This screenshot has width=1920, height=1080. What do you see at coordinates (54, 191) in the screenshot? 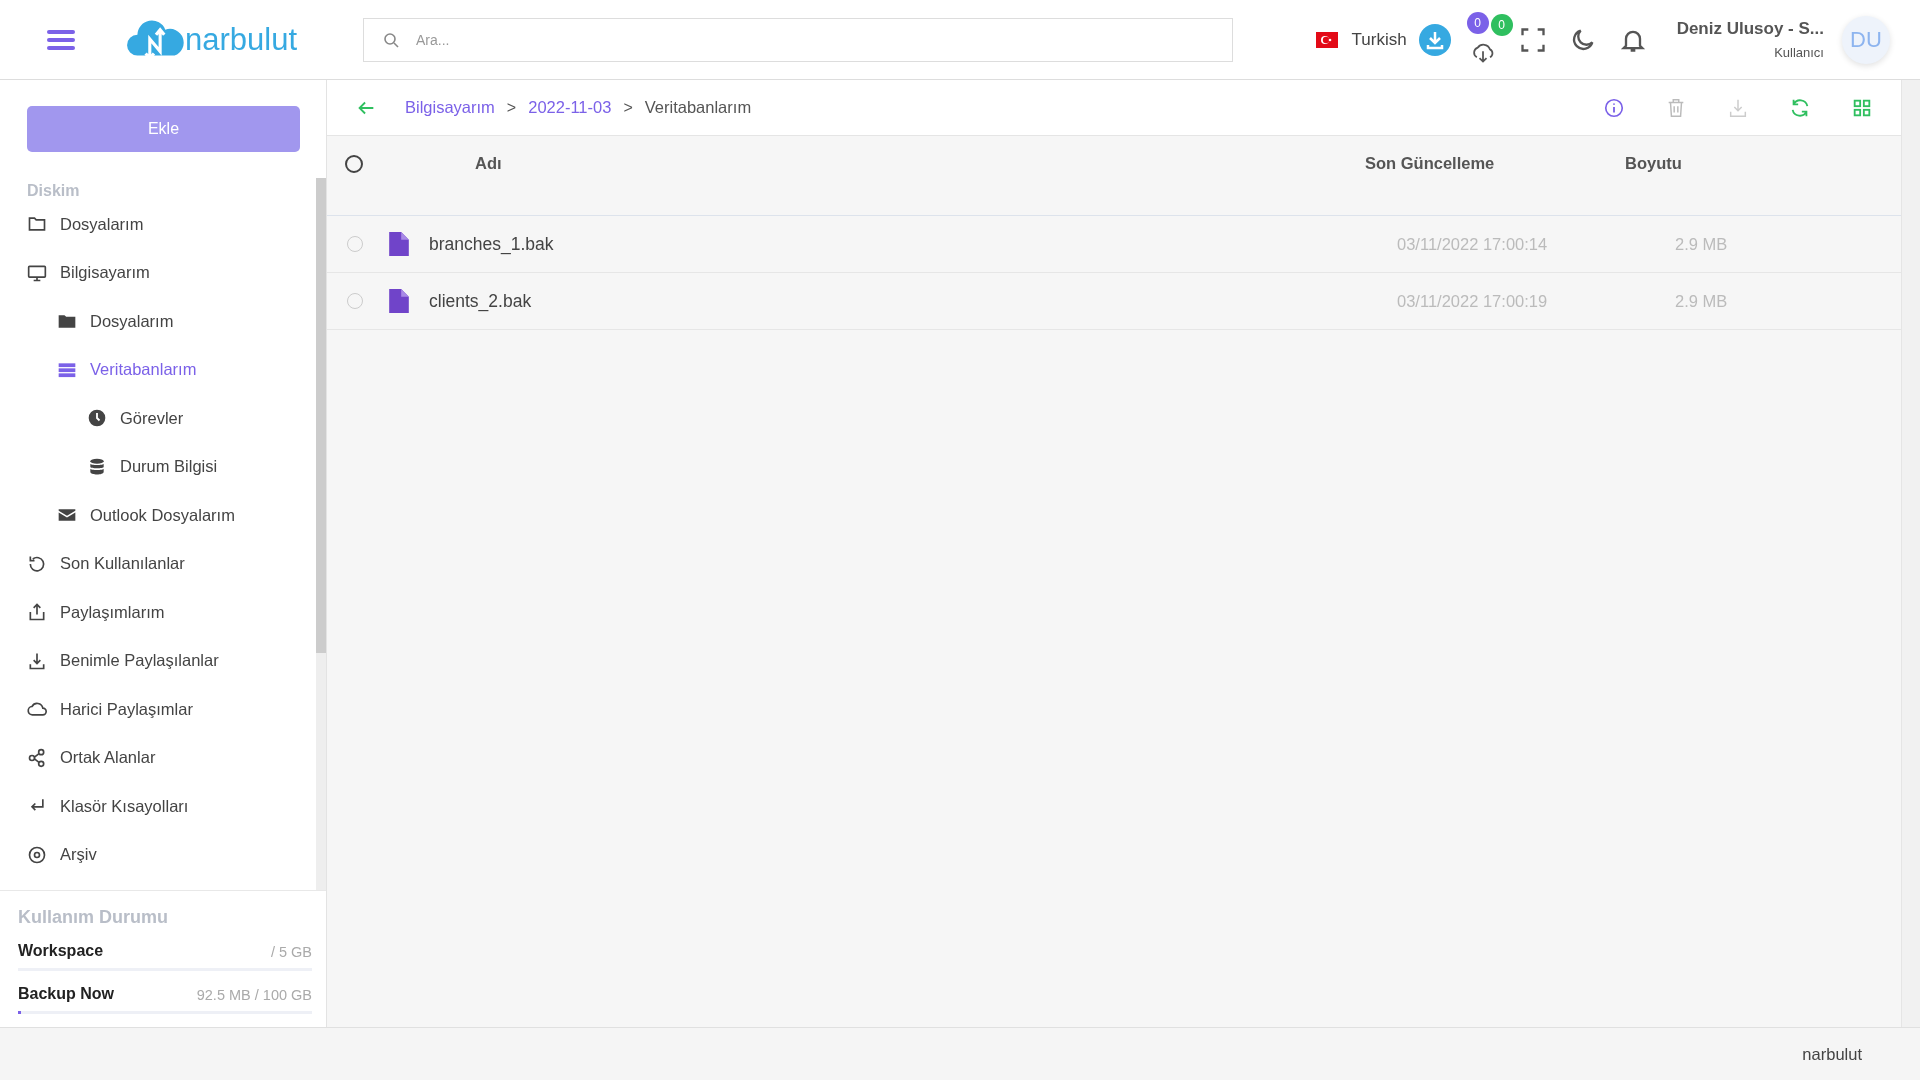
I see `section-heading: Diskim` at bounding box center [54, 191].